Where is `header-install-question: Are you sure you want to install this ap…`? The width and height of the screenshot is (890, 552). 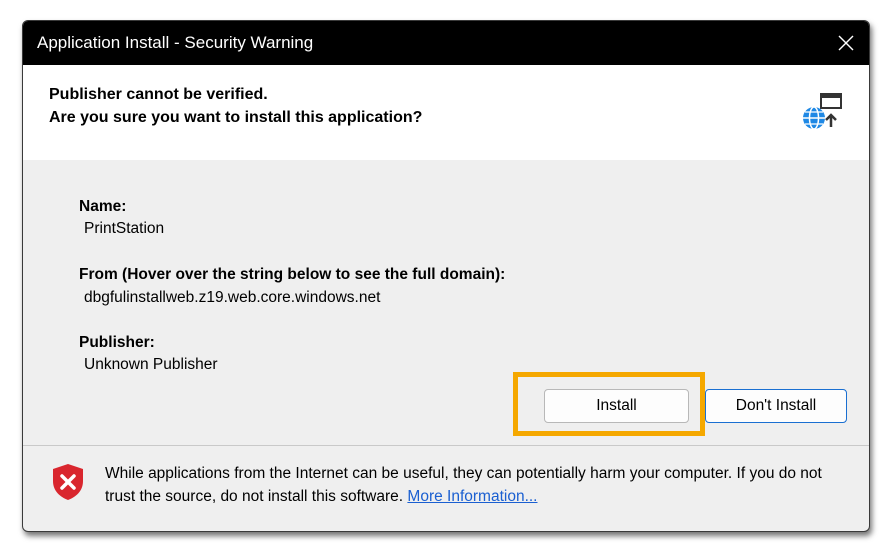
header-install-question: Are you sure you want to install this ap… is located at coordinates (236, 117).